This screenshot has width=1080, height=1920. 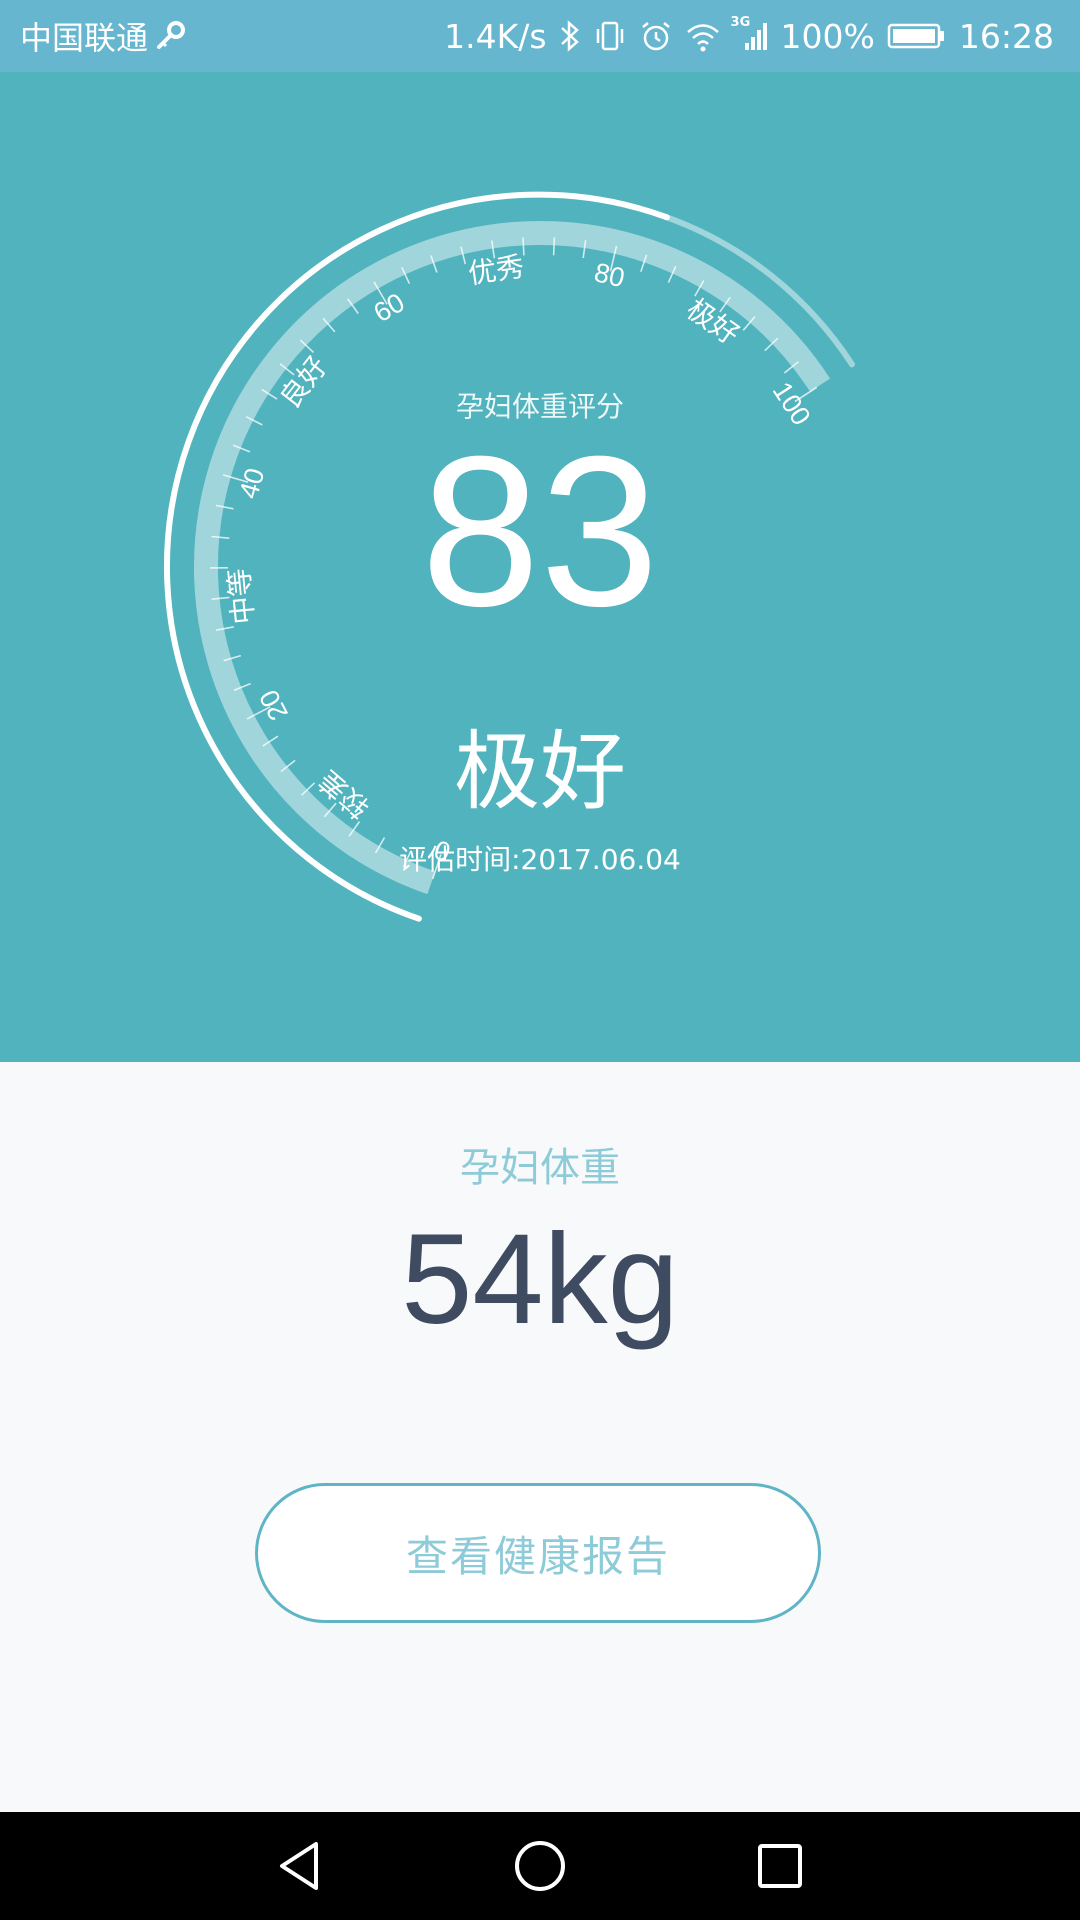 I want to click on status-bar: 中国联通 1.4K/s 3G 100% 16:28, so click(x=540, y=36).